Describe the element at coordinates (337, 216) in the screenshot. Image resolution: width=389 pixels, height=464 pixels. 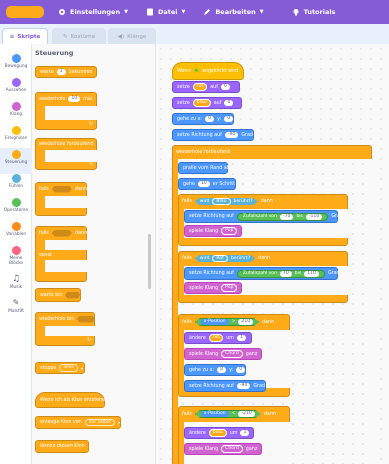
I see `block-label: Grad` at that location.